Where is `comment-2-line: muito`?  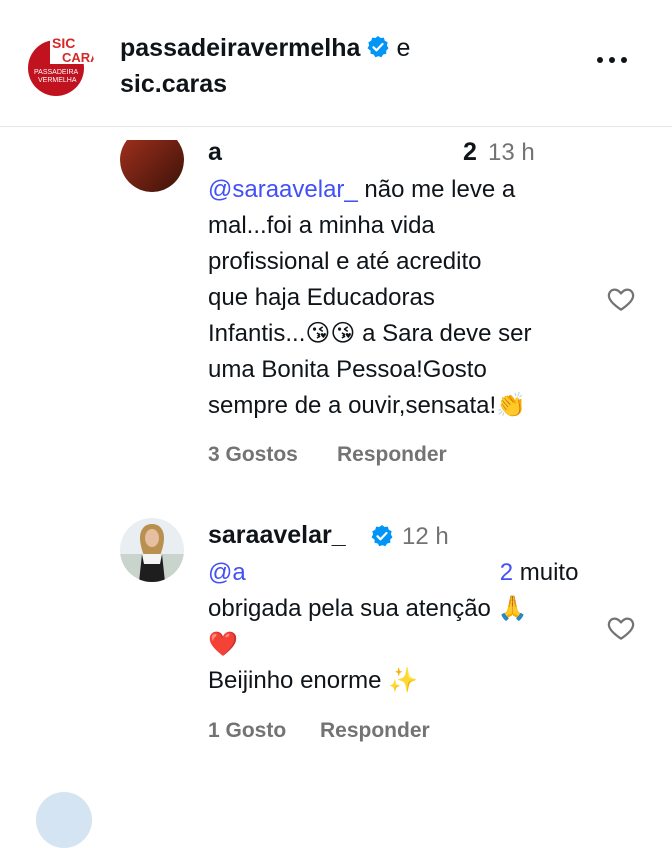 comment-2-line: muito is located at coordinates (546, 572).